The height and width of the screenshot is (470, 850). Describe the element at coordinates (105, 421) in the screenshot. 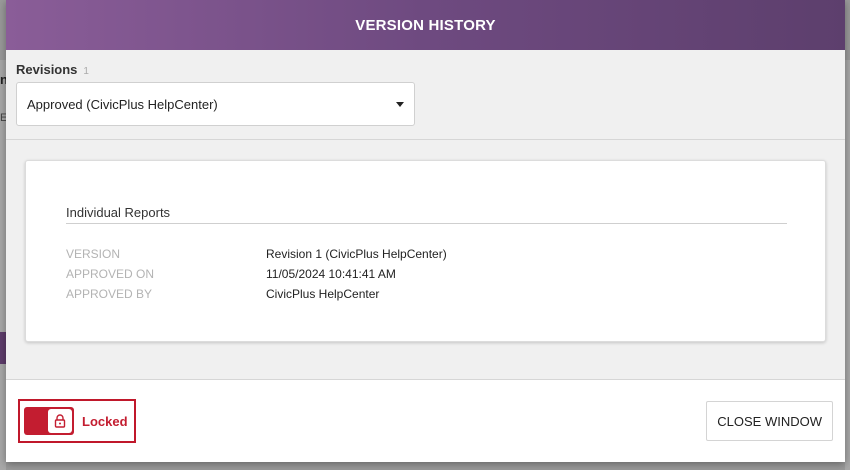

I see `lock-label: Locked` at that location.